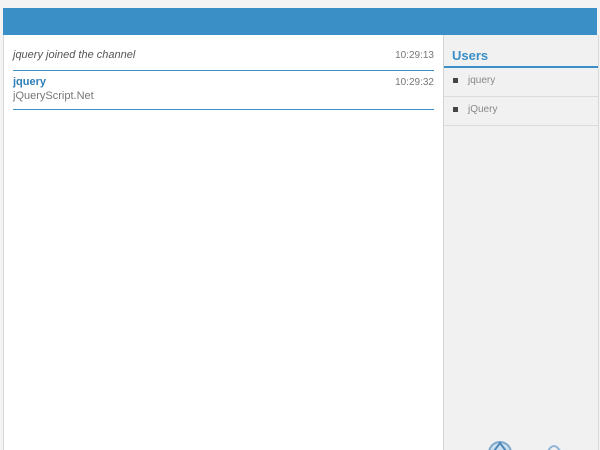 This screenshot has height=450, width=600. Describe the element at coordinates (223, 93) in the screenshot. I see `chat-message: jquery jQueryScript.Net 10:29:32` at that location.